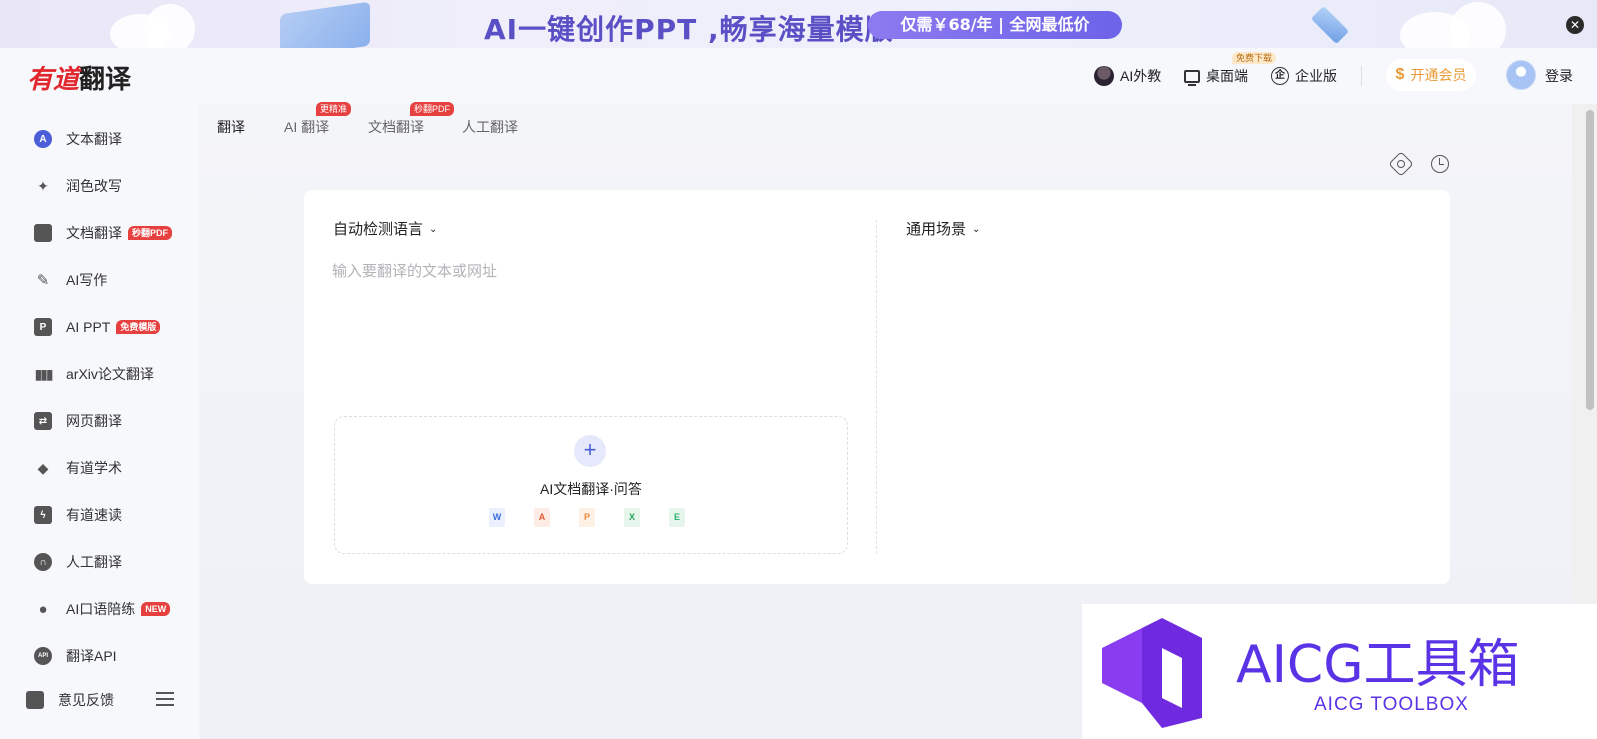  I want to click on tab-label: AI 翻译, so click(307, 127).